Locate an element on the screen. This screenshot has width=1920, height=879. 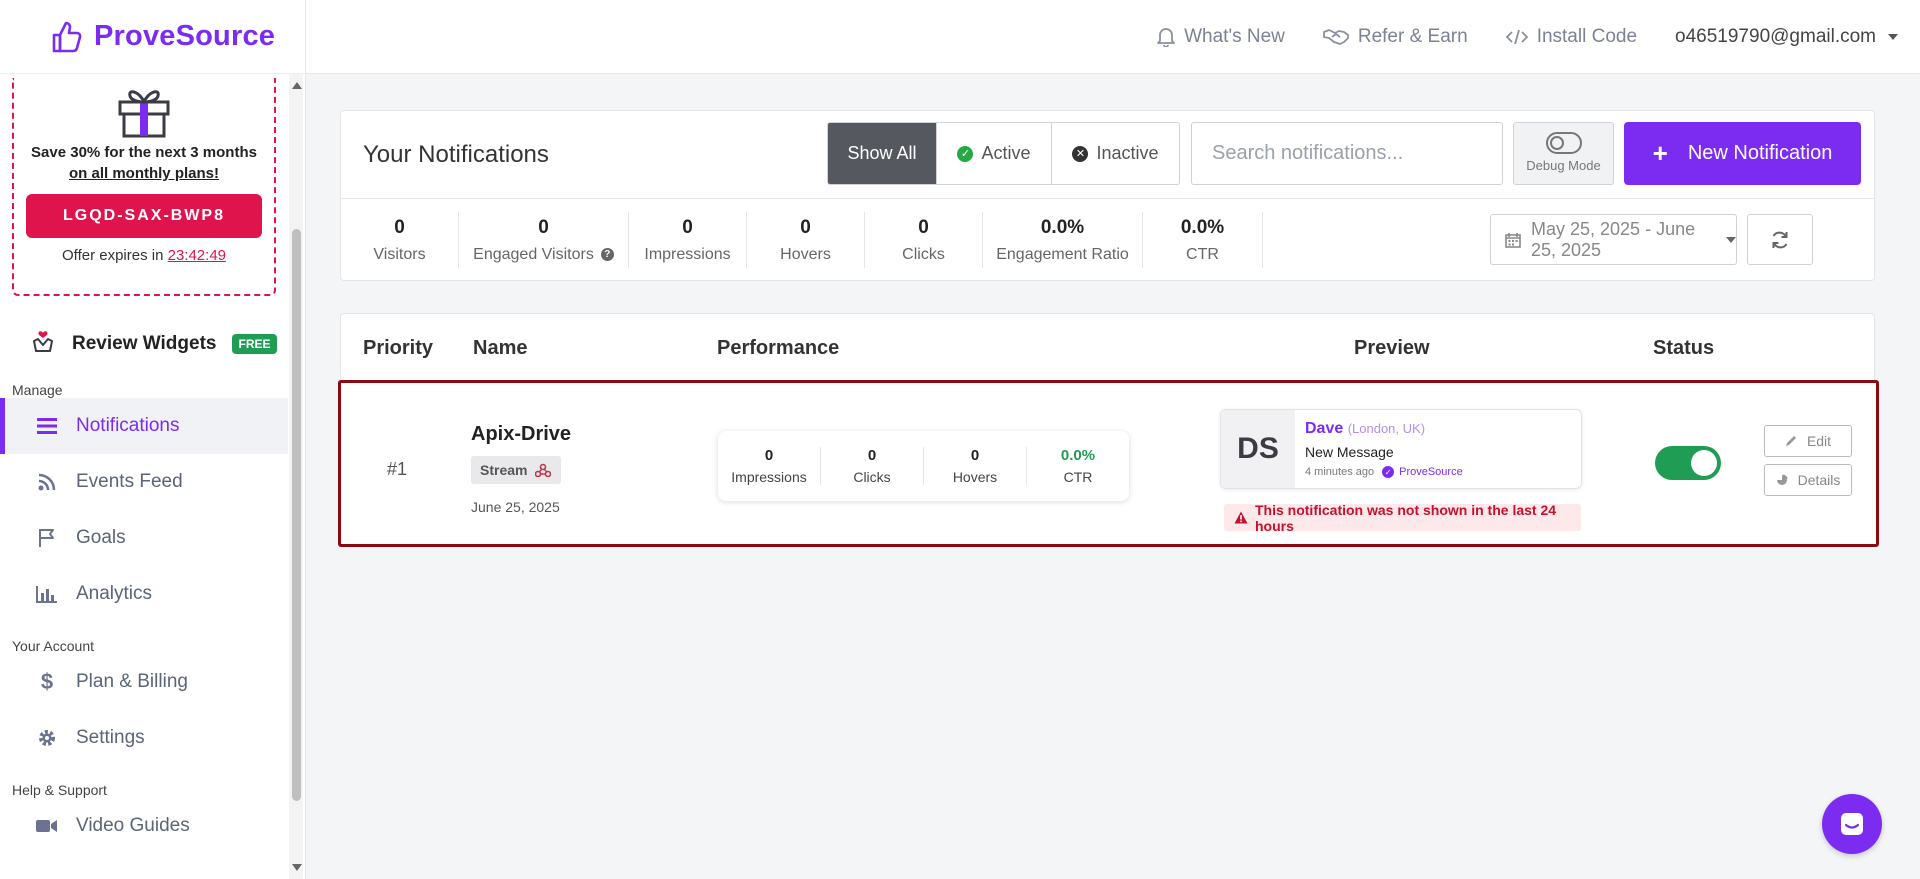
whats-new-link: What's New is located at coordinates (1221, 37).